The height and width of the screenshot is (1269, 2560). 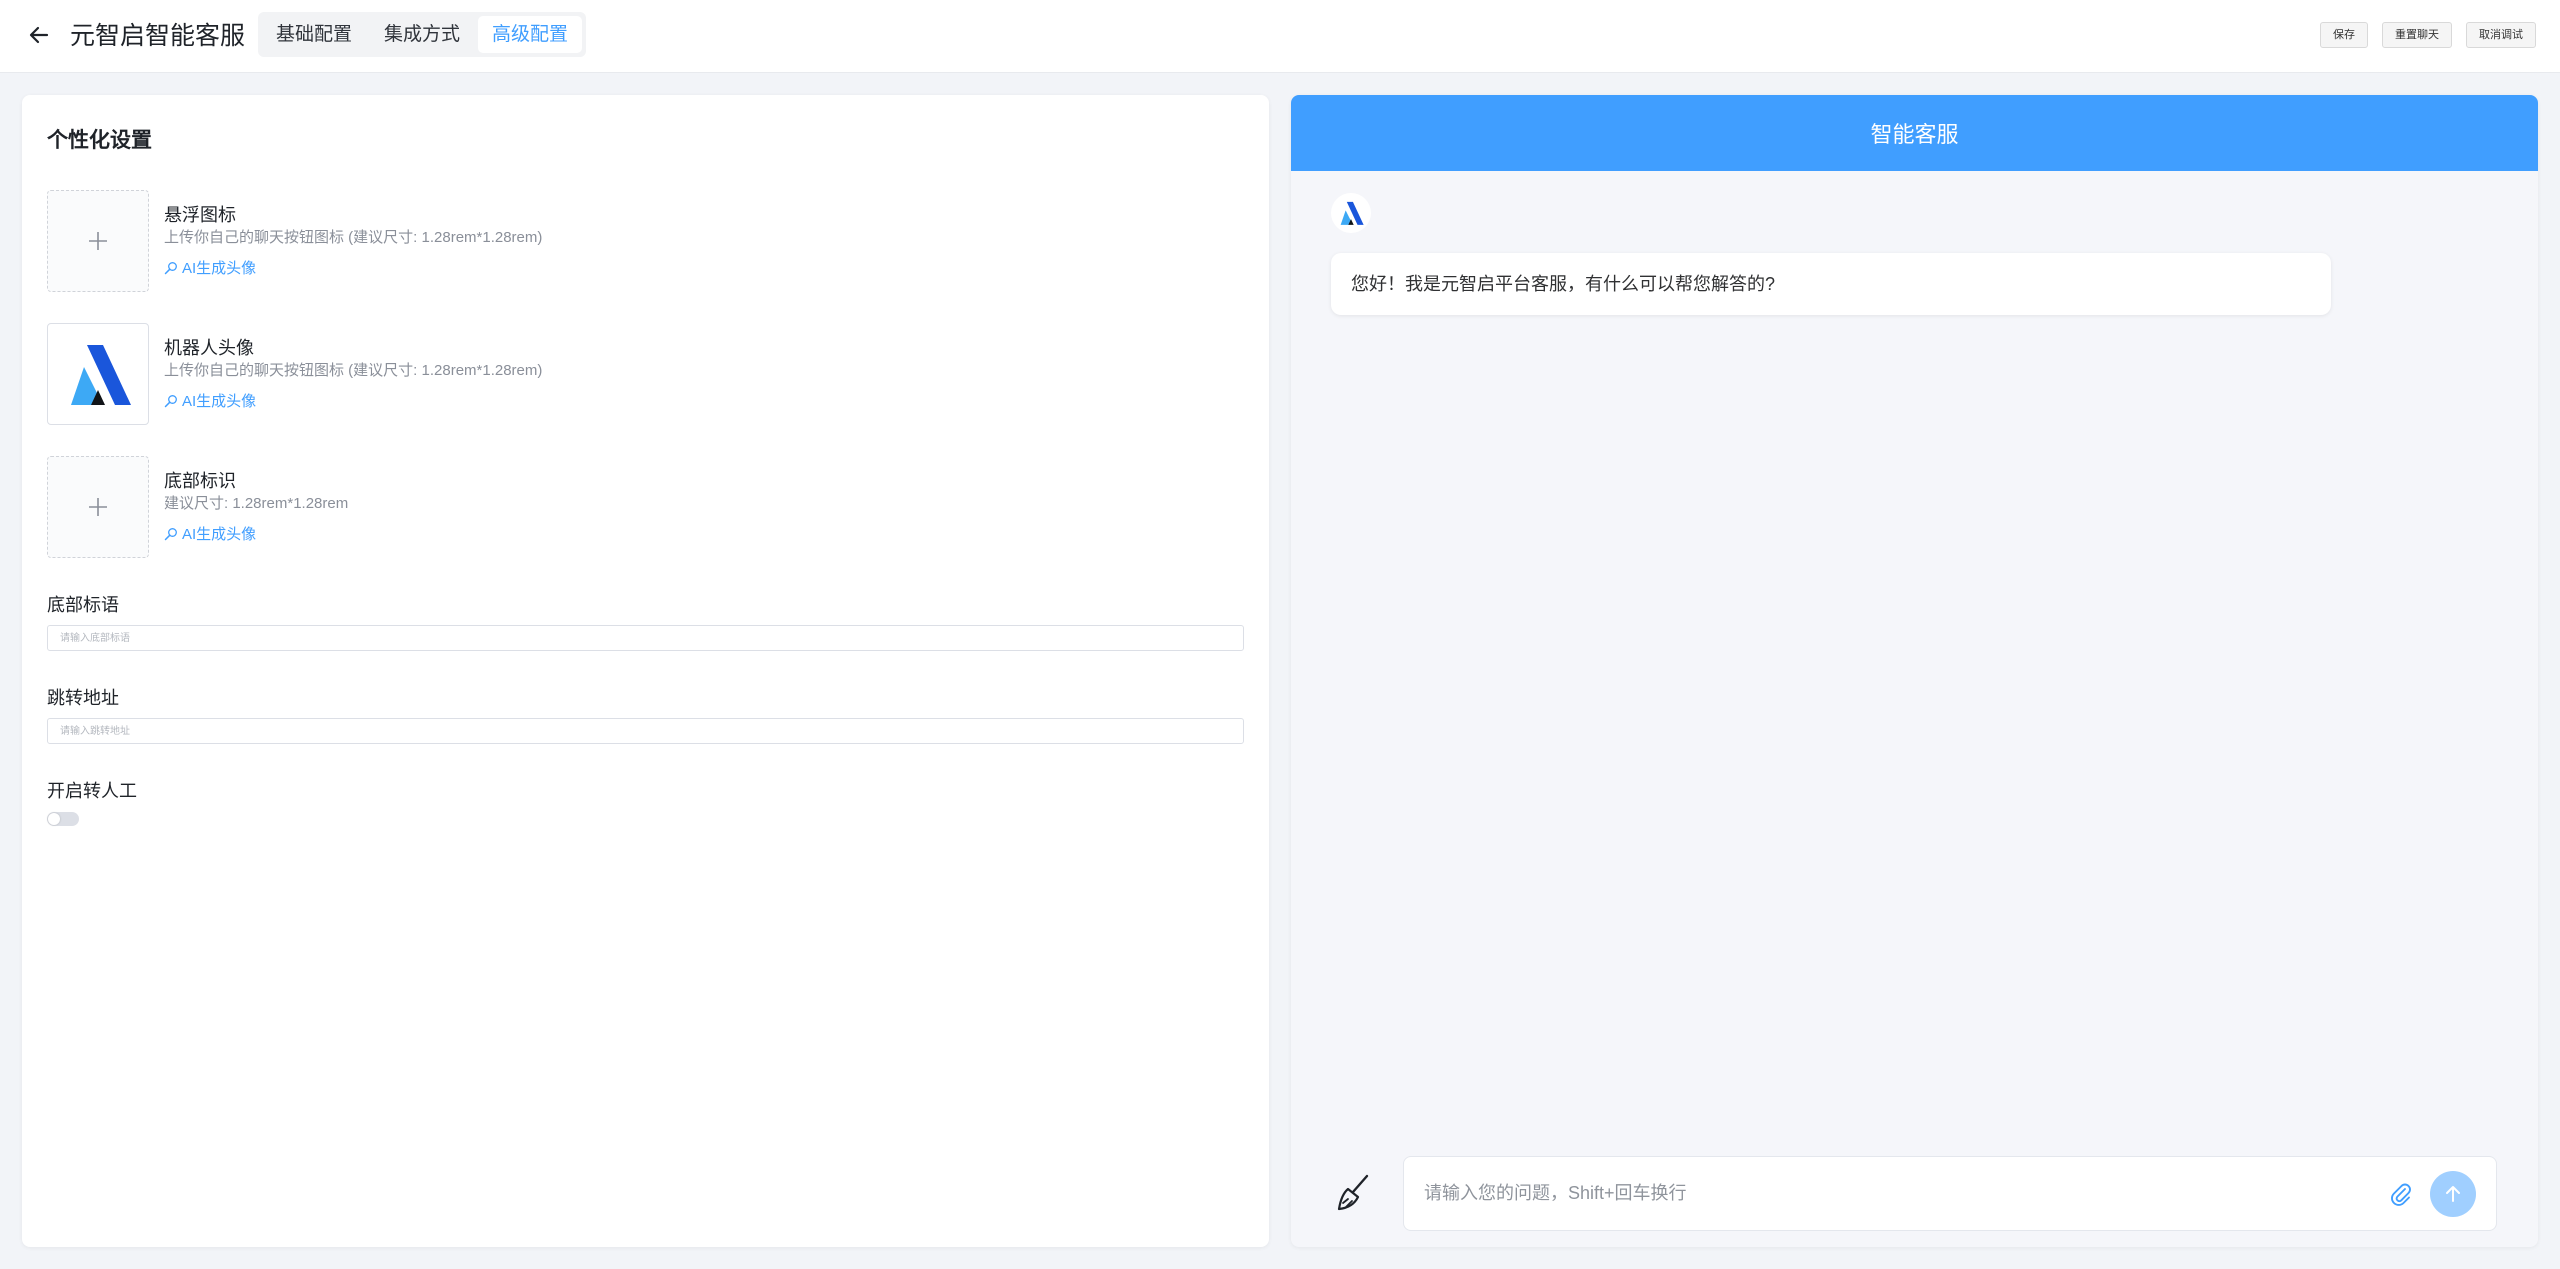 I want to click on upload-name: 悬浮图标, so click(x=200, y=215).